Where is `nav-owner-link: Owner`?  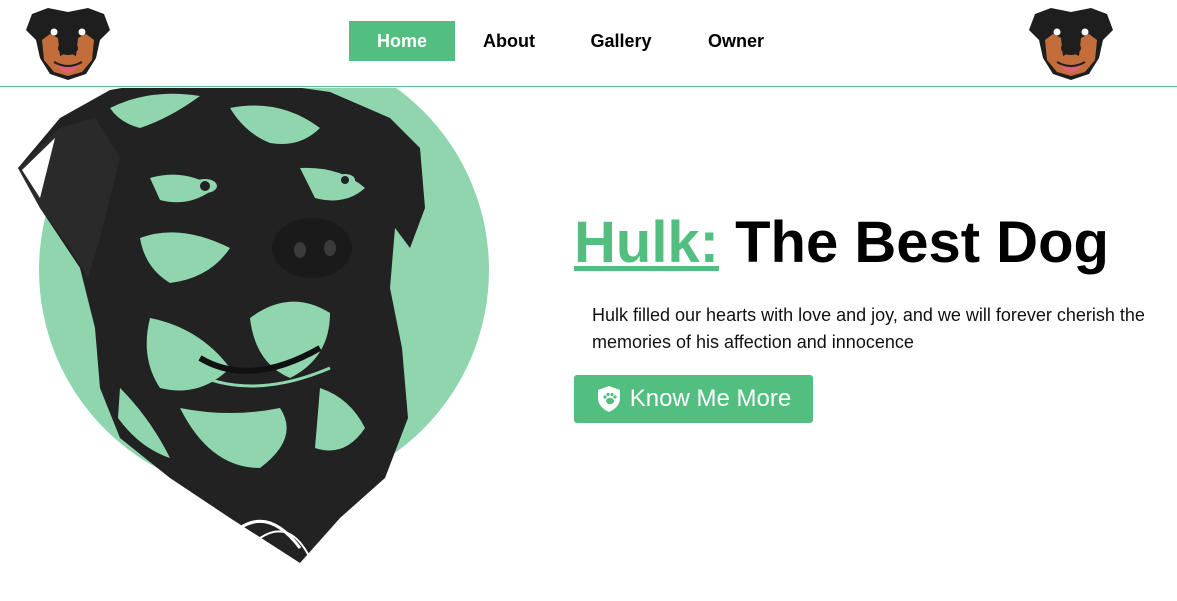
nav-owner-link: Owner is located at coordinates (736, 41).